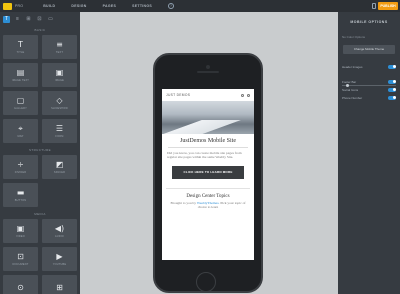 This screenshot has width=400, height=294. I want to click on plan-label: PRO, so click(19, 6).